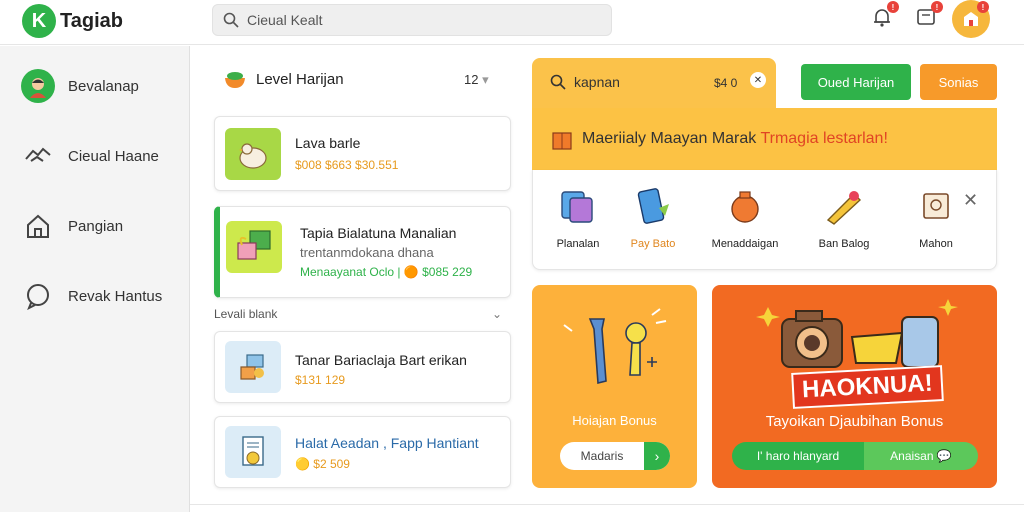 This screenshot has height=512, width=1024. Describe the element at coordinates (347, 165) in the screenshot. I see `item-price: $008 $663 $30.551` at that location.